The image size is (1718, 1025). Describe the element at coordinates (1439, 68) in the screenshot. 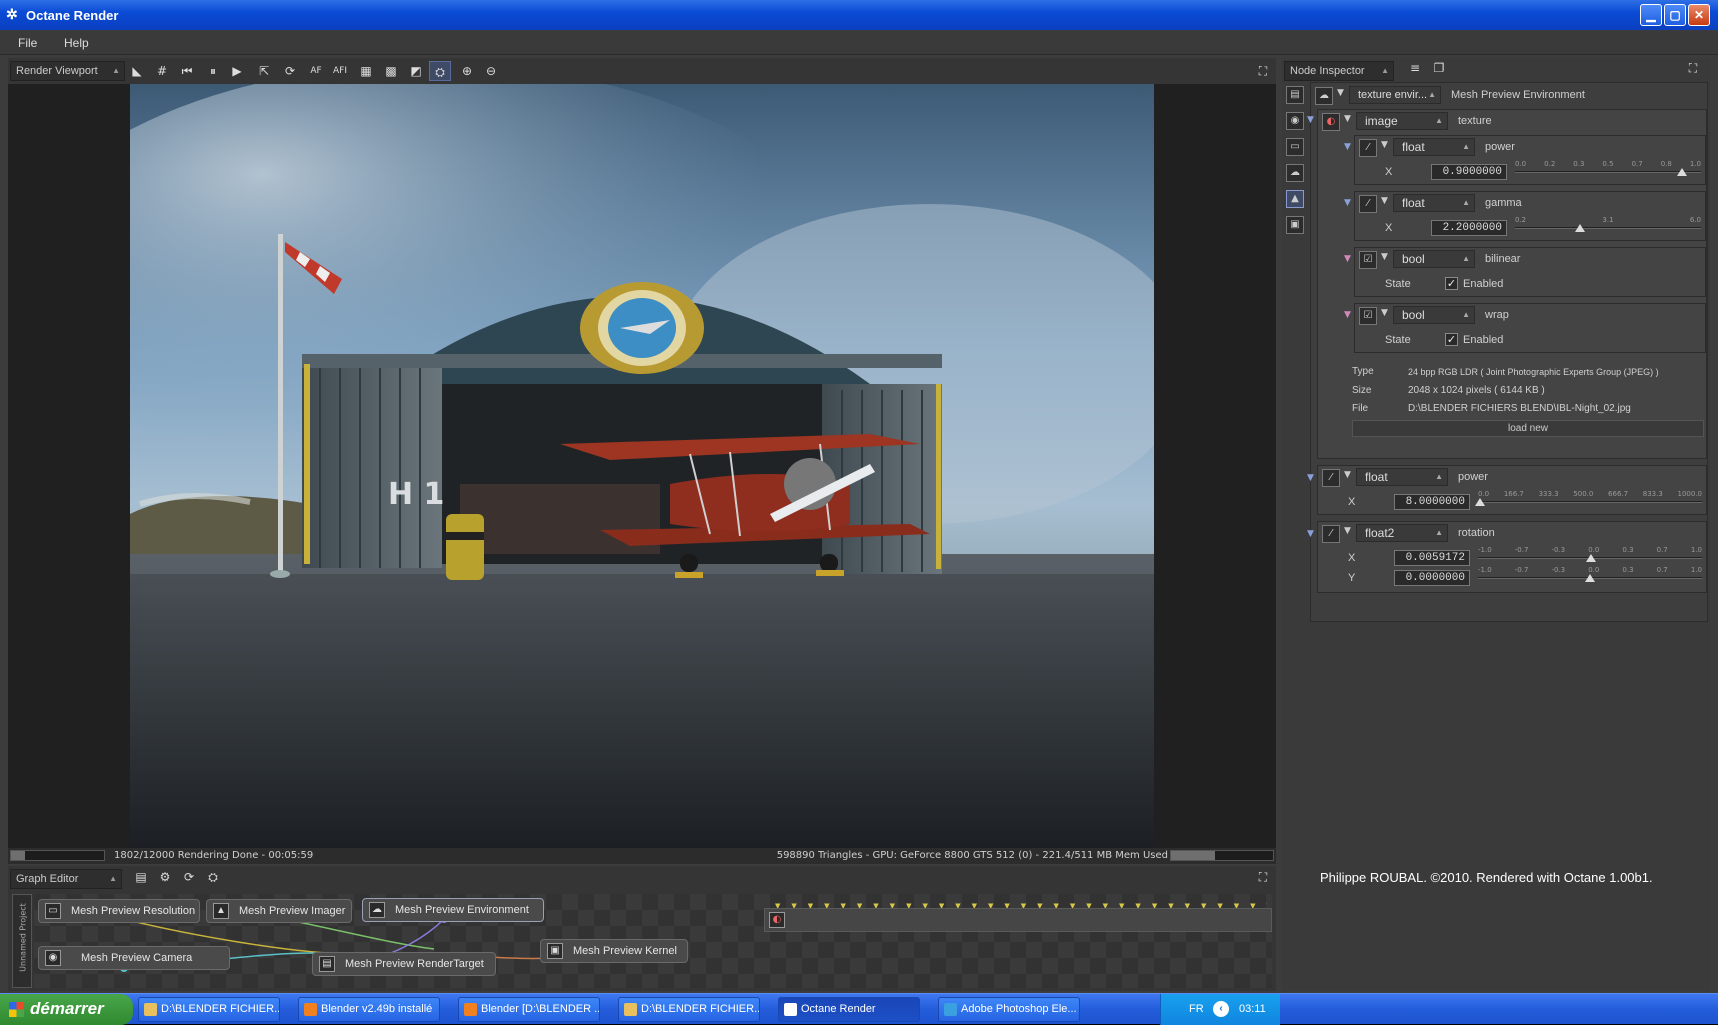

I see `copy-node-icon: ❐` at that location.